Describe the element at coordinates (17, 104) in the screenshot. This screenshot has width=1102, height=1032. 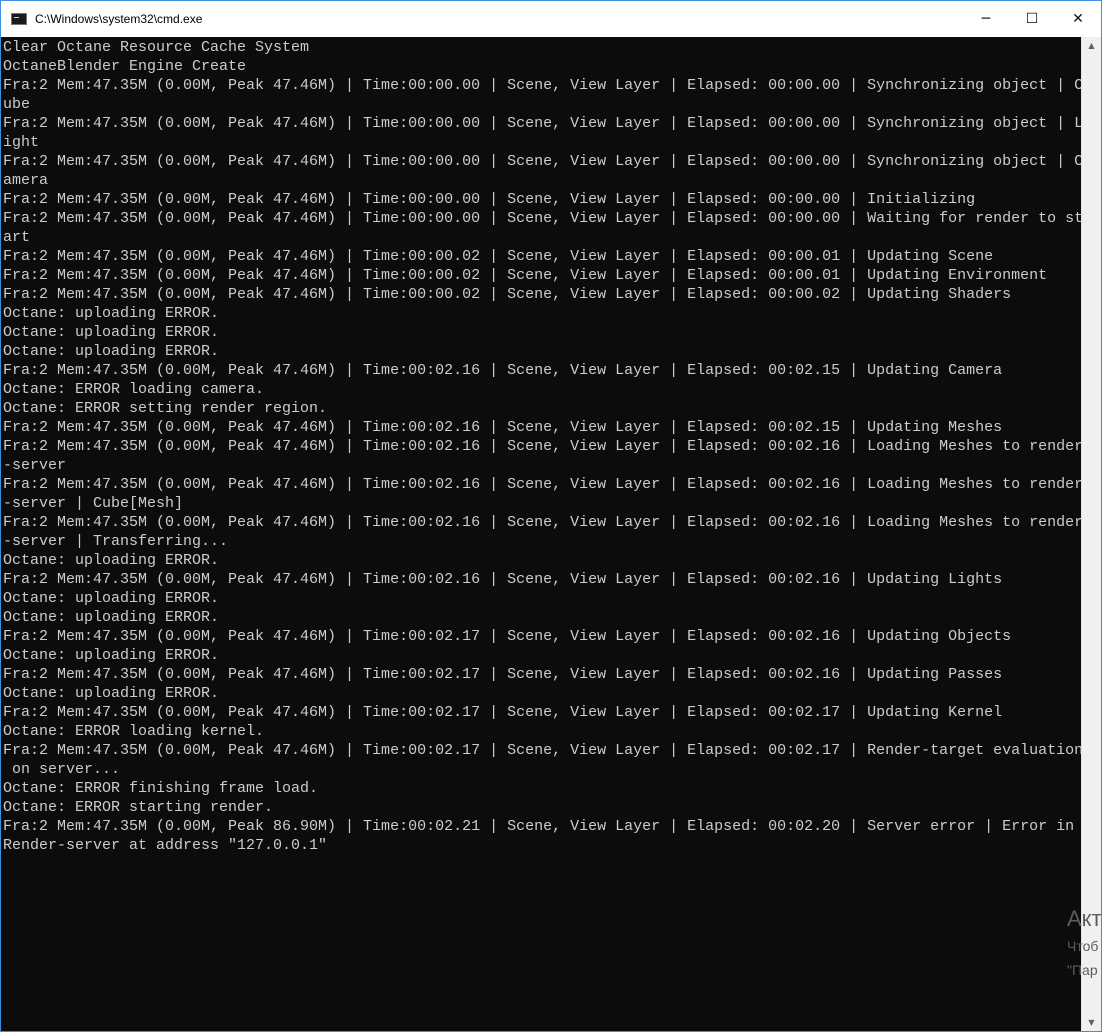
I see `console-line: ube` at that location.